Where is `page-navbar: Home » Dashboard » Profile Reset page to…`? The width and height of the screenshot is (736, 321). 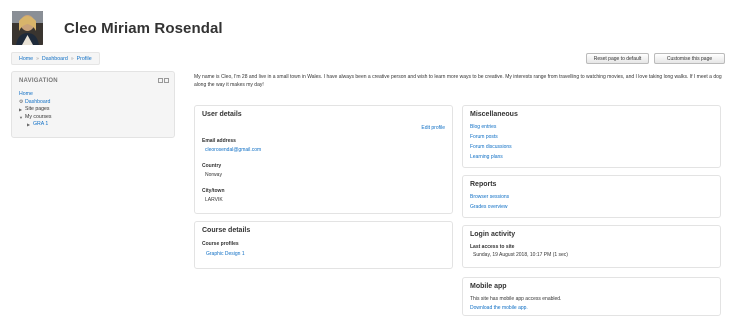
page-navbar: Home » Dashboard » Profile Reset page to… is located at coordinates (368, 59).